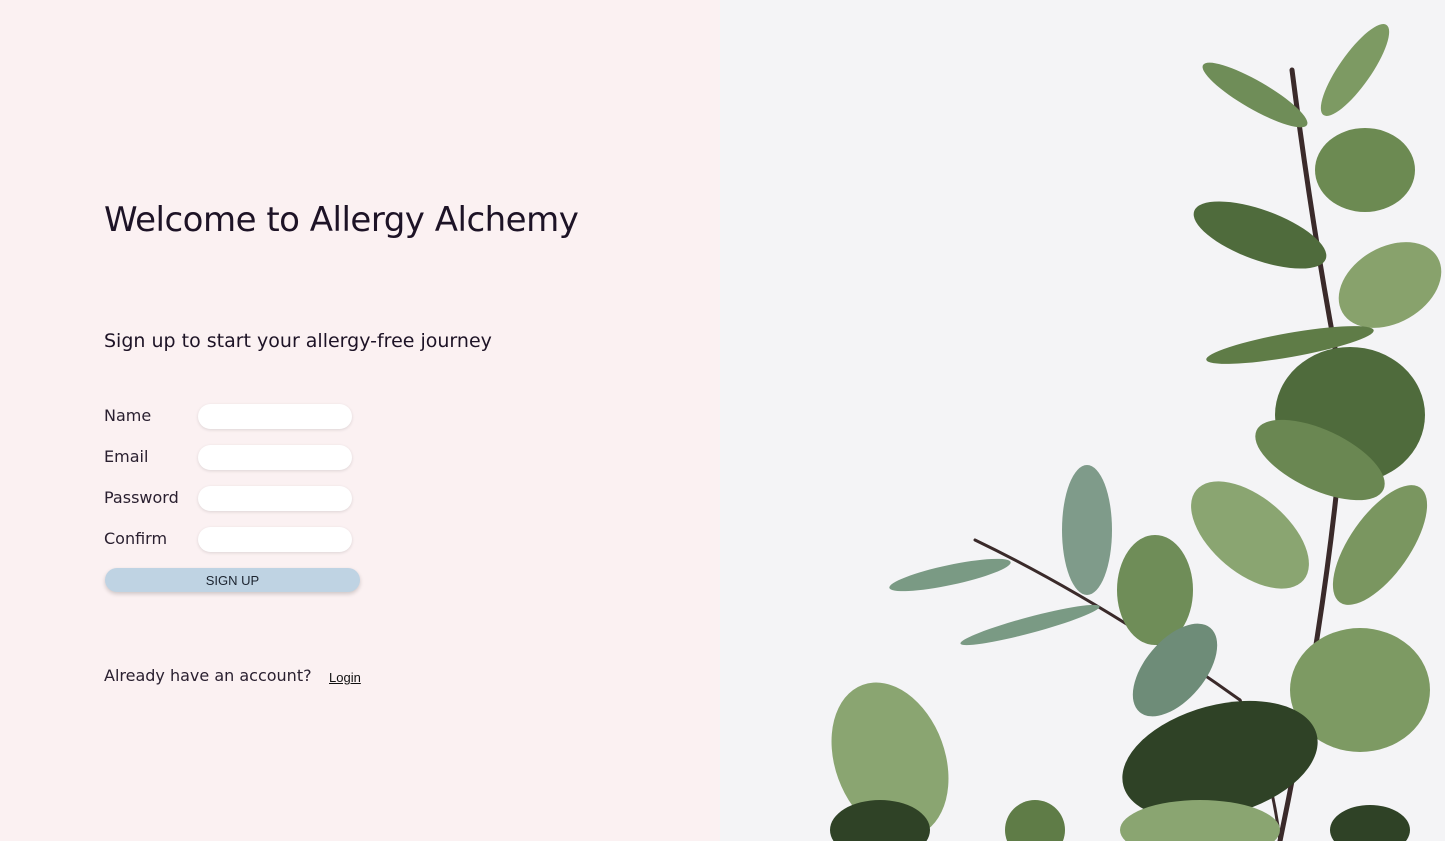 The height and width of the screenshot is (841, 1445). I want to click on confirm-password-input, so click(275, 539).